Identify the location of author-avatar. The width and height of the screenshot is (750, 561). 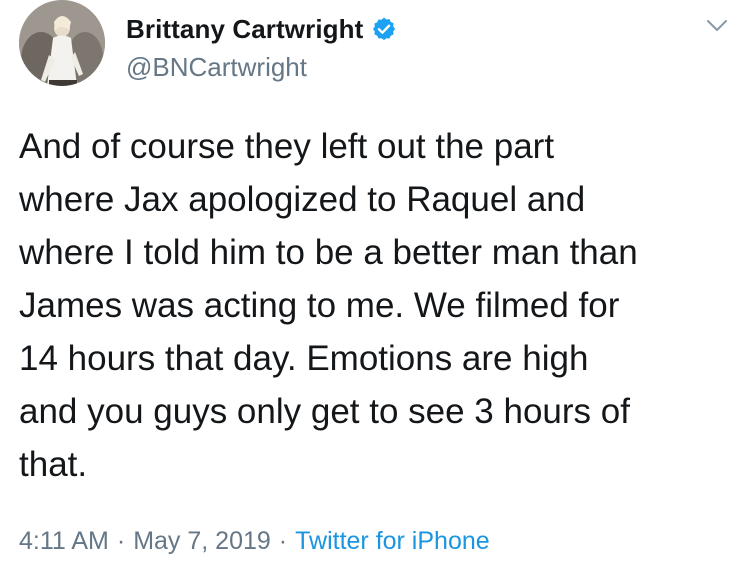
(62, 43).